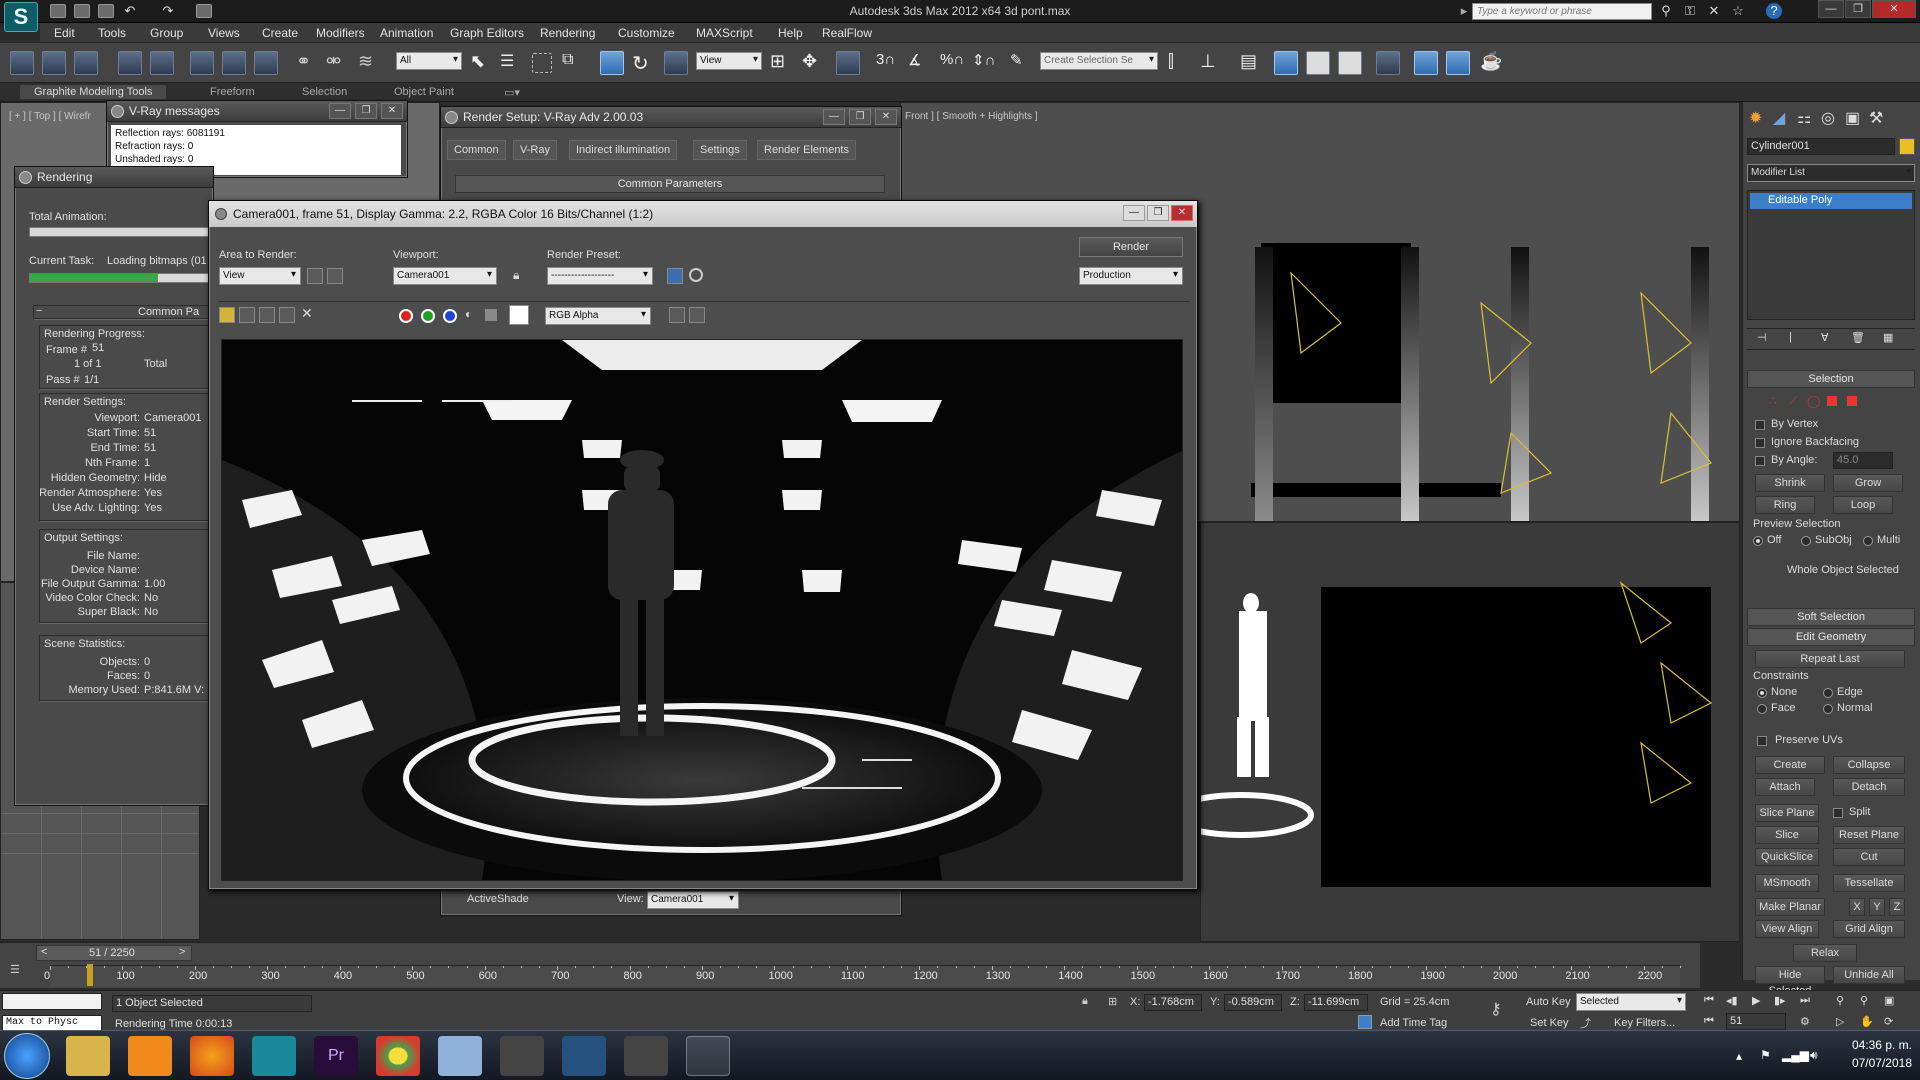 The height and width of the screenshot is (1080, 1920). What do you see at coordinates (166, 33) in the screenshot?
I see `menu-group: Group` at bounding box center [166, 33].